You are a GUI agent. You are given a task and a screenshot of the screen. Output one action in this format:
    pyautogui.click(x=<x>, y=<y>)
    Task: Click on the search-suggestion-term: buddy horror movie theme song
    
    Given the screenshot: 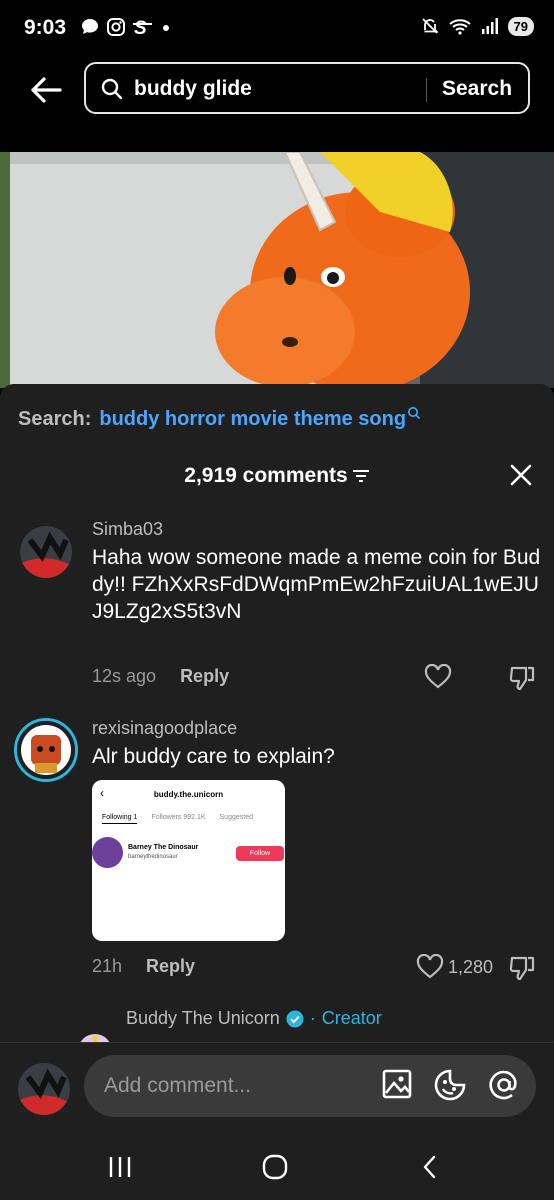 What is the action you would take?
    pyautogui.click(x=252, y=419)
    